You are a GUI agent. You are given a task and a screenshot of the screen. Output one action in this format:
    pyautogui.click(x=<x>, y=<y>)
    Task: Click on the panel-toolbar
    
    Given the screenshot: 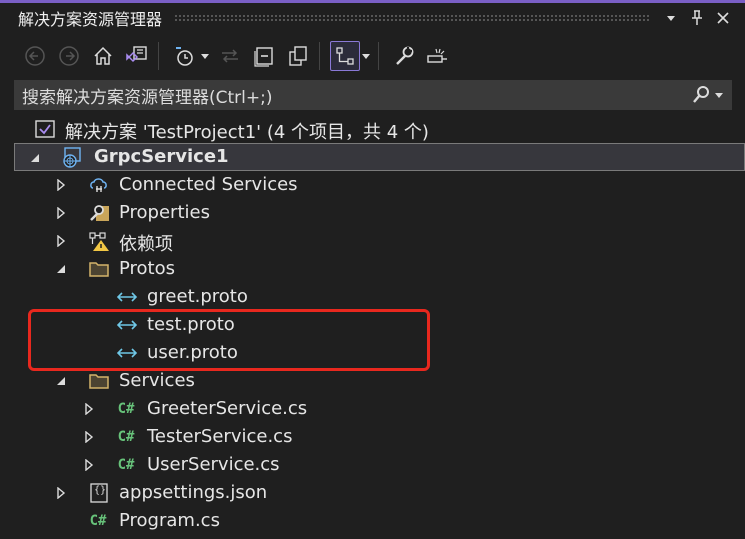 What is the action you would take?
    pyautogui.click(x=372, y=56)
    